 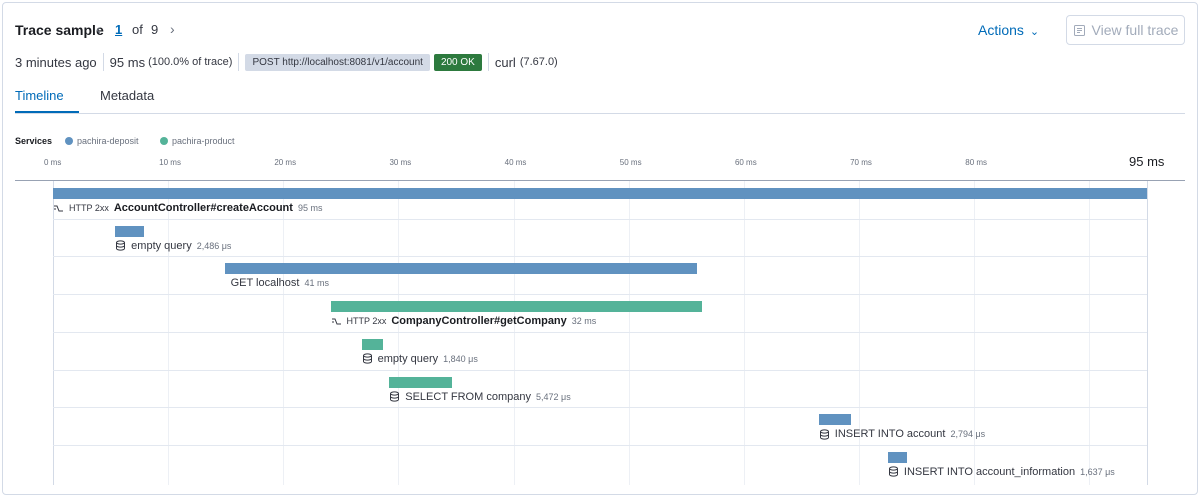 I want to click on time-ago: 3 minutes ago, so click(x=56, y=62).